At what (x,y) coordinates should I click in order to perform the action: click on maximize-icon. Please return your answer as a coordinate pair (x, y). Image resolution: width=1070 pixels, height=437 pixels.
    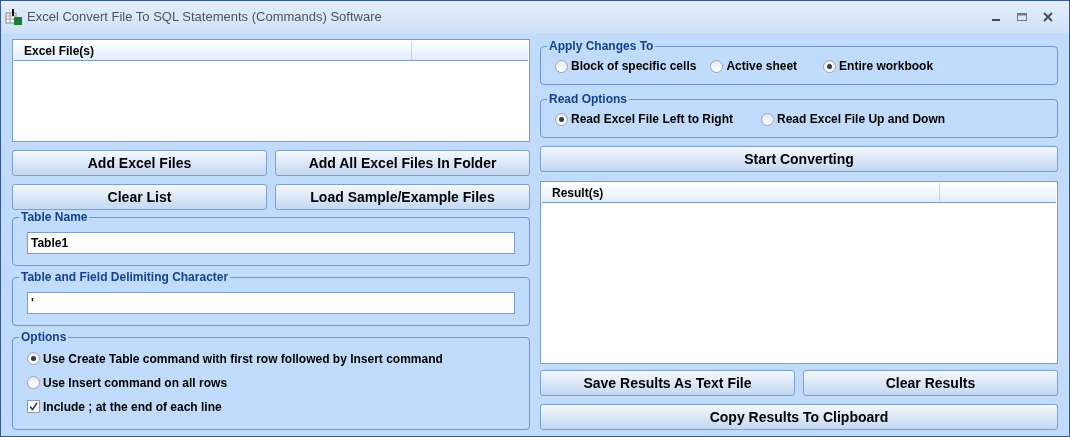
    Looking at the image, I should click on (1022, 17).